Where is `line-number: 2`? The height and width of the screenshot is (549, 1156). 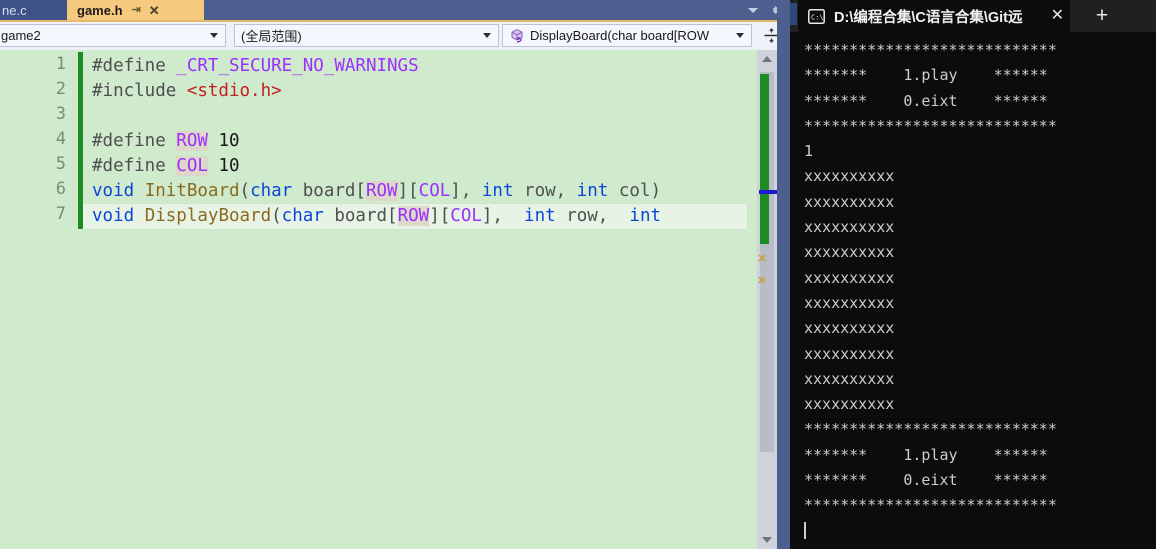 line-number: 2 is located at coordinates (60, 89).